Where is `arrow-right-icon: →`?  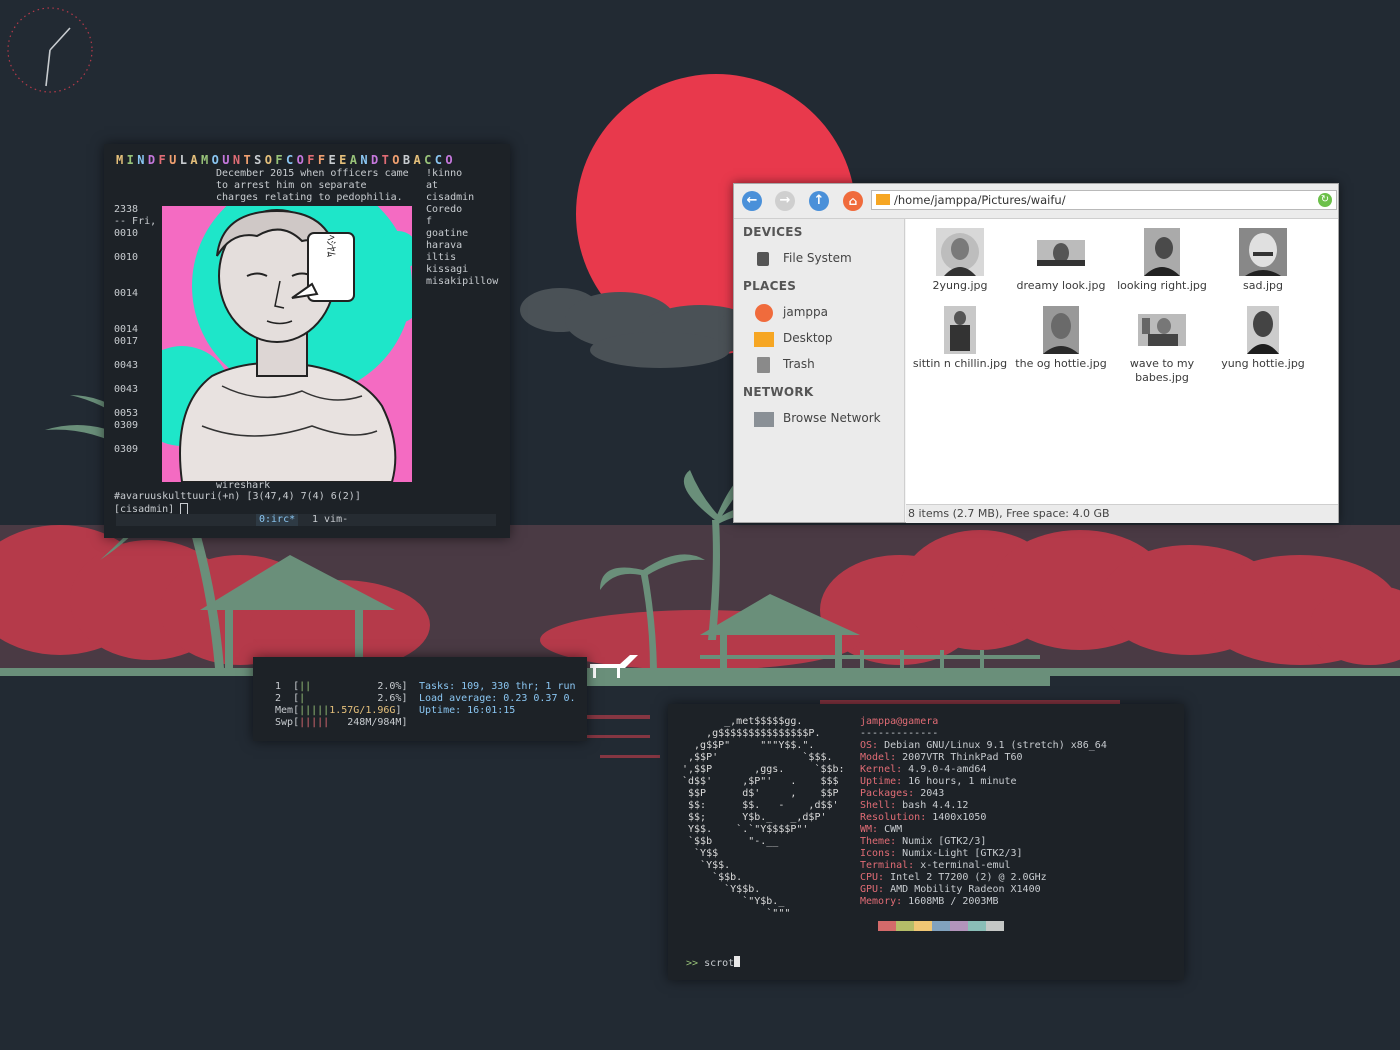 arrow-right-icon: → is located at coordinates (785, 201).